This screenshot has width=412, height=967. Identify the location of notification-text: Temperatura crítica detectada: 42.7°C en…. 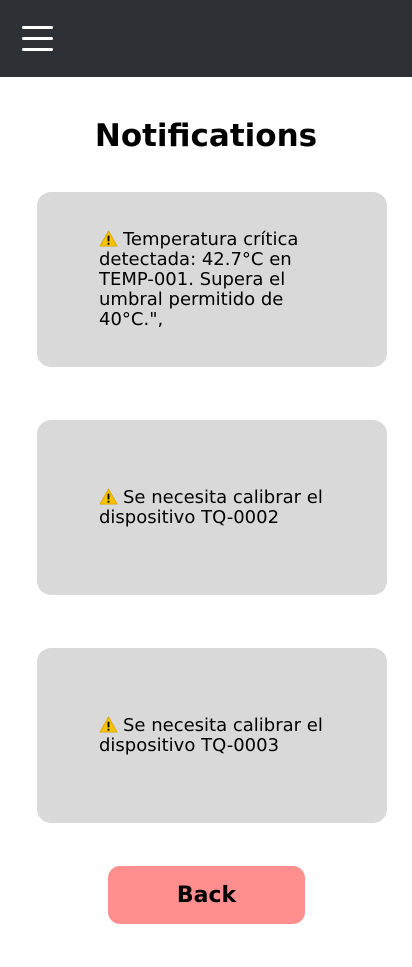
(199, 279).